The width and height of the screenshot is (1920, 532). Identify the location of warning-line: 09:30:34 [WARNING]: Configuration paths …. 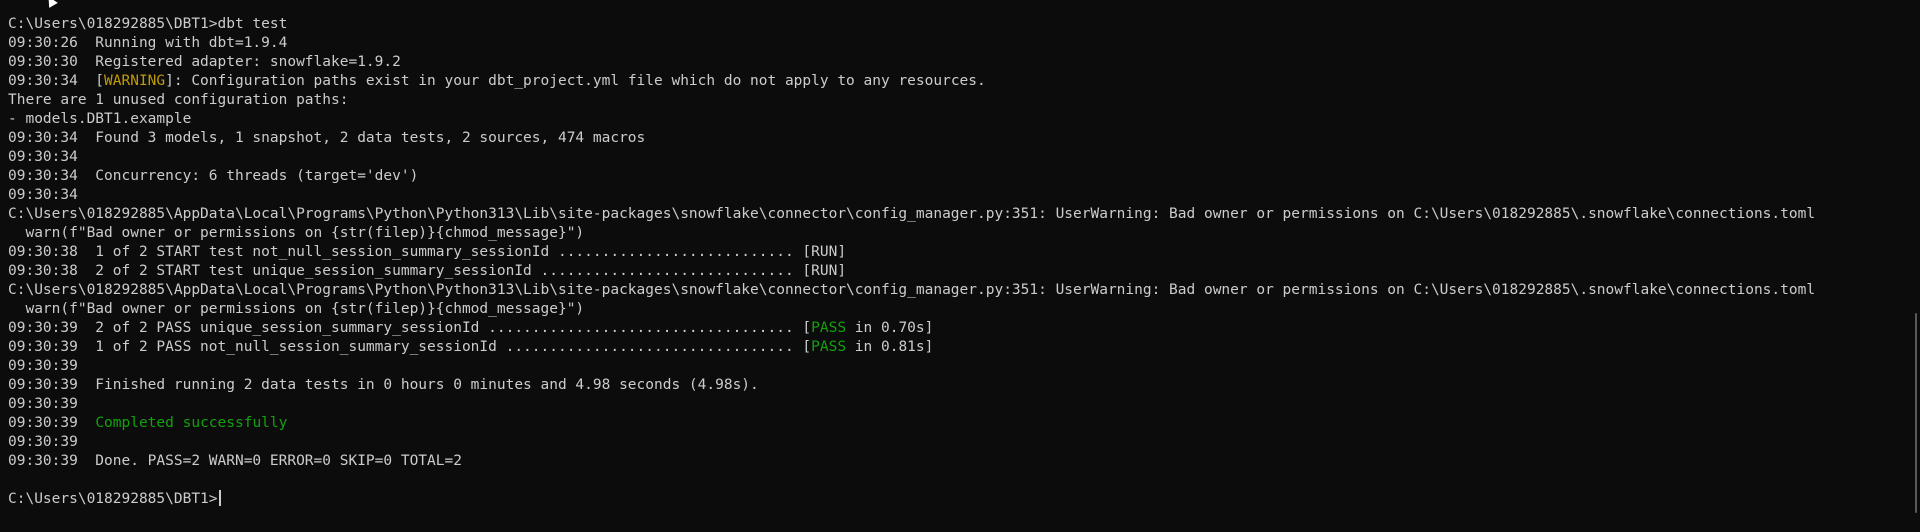
(497, 81).